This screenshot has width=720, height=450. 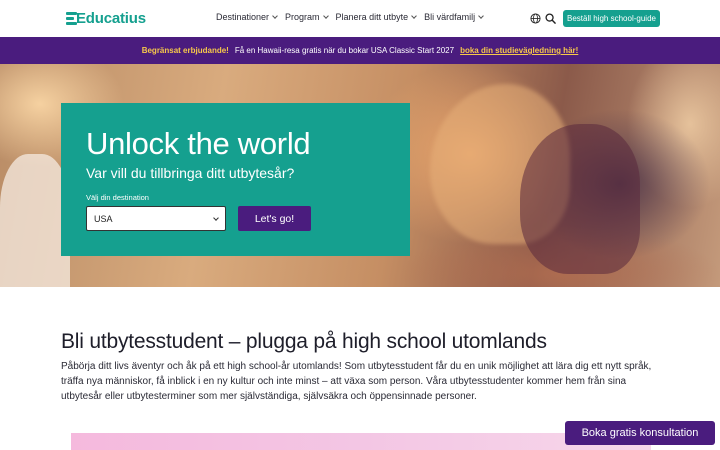 What do you see at coordinates (550, 18) in the screenshot?
I see `search-icon` at bounding box center [550, 18].